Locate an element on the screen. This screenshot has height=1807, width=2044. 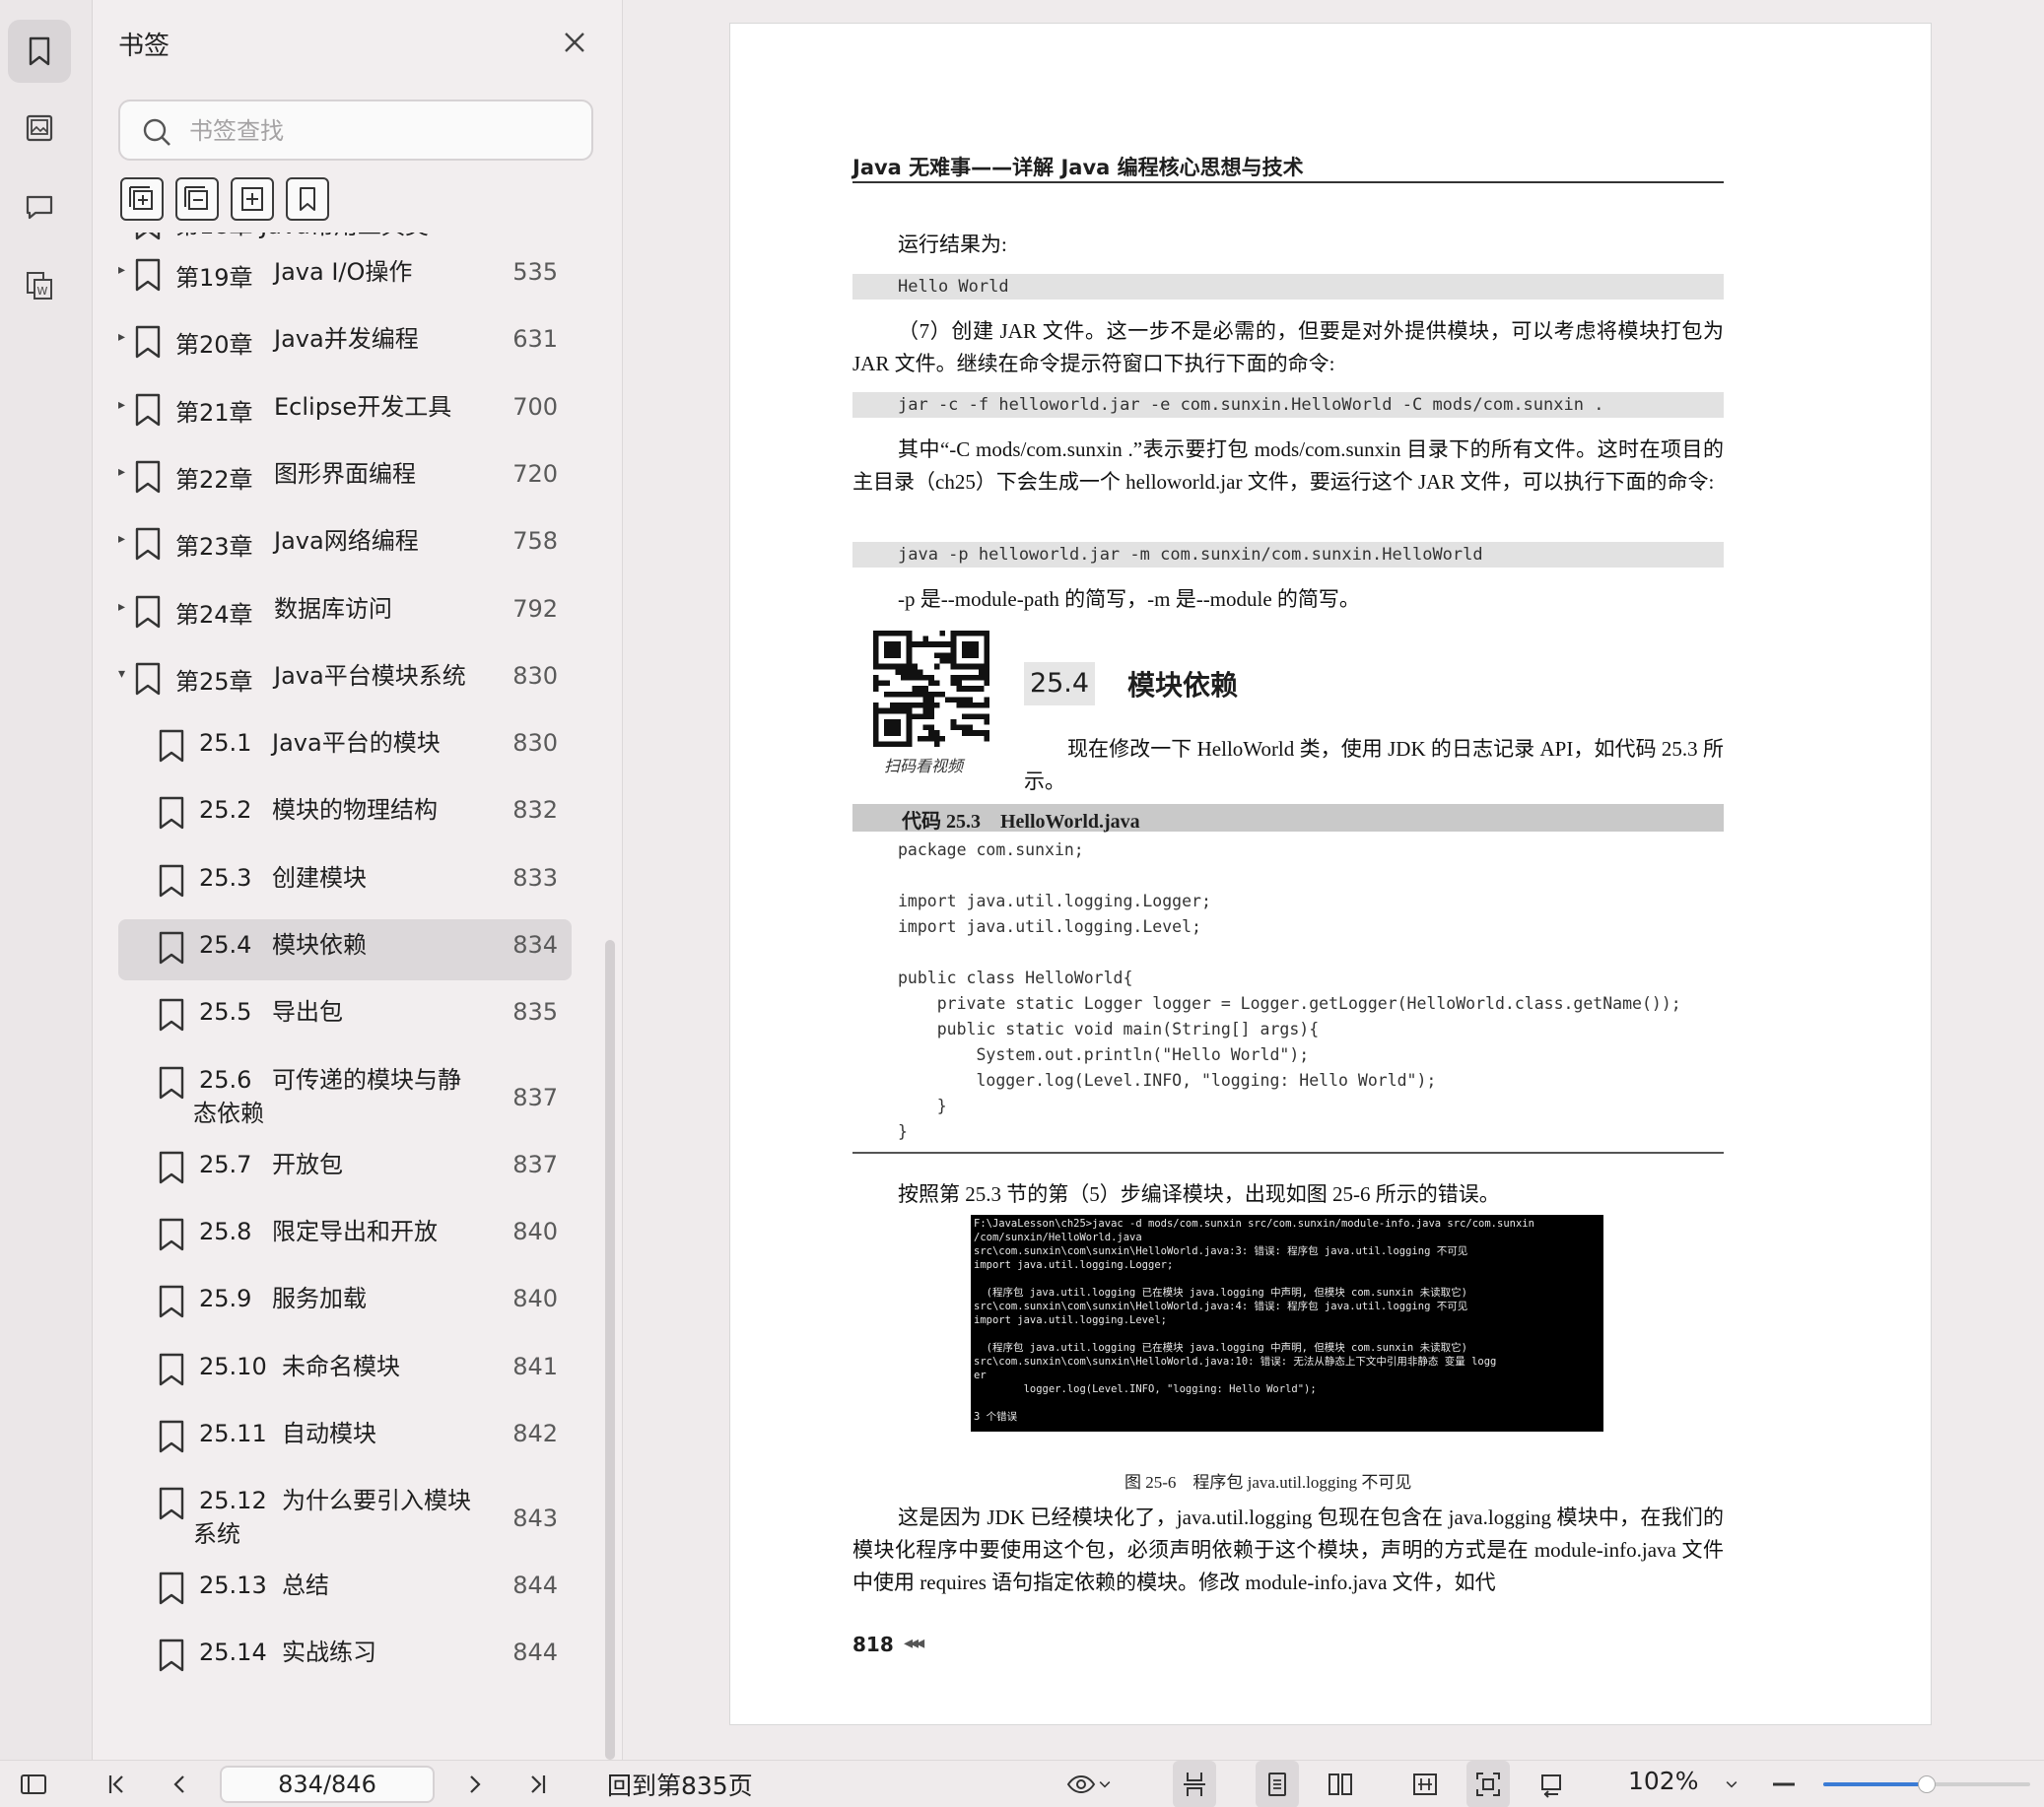
bookmark-page-number: 830 is located at coordinates (535, 744).